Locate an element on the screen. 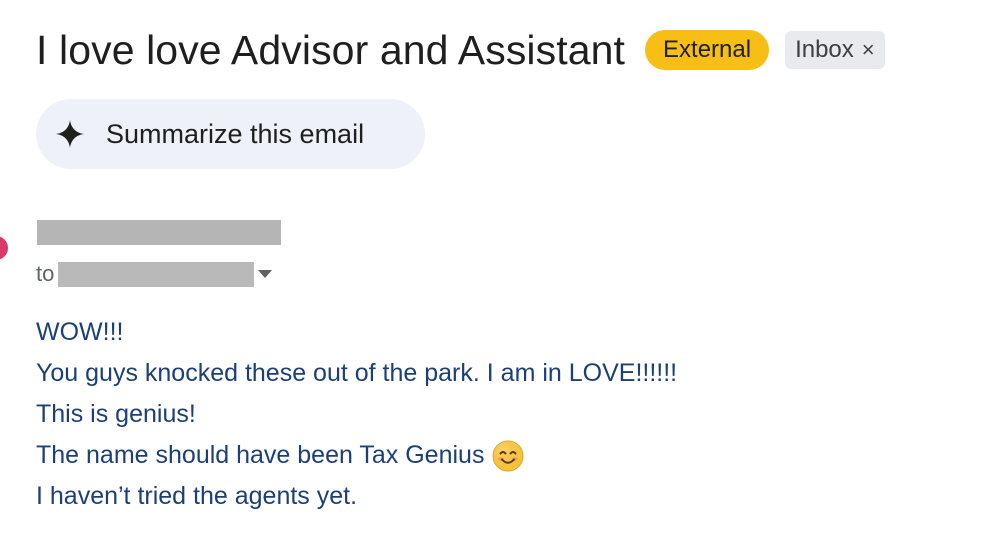 This screenshot has width=1000, height=534. body-line: I haven’t tried the agents yet. is located at coordinates (197, 496).